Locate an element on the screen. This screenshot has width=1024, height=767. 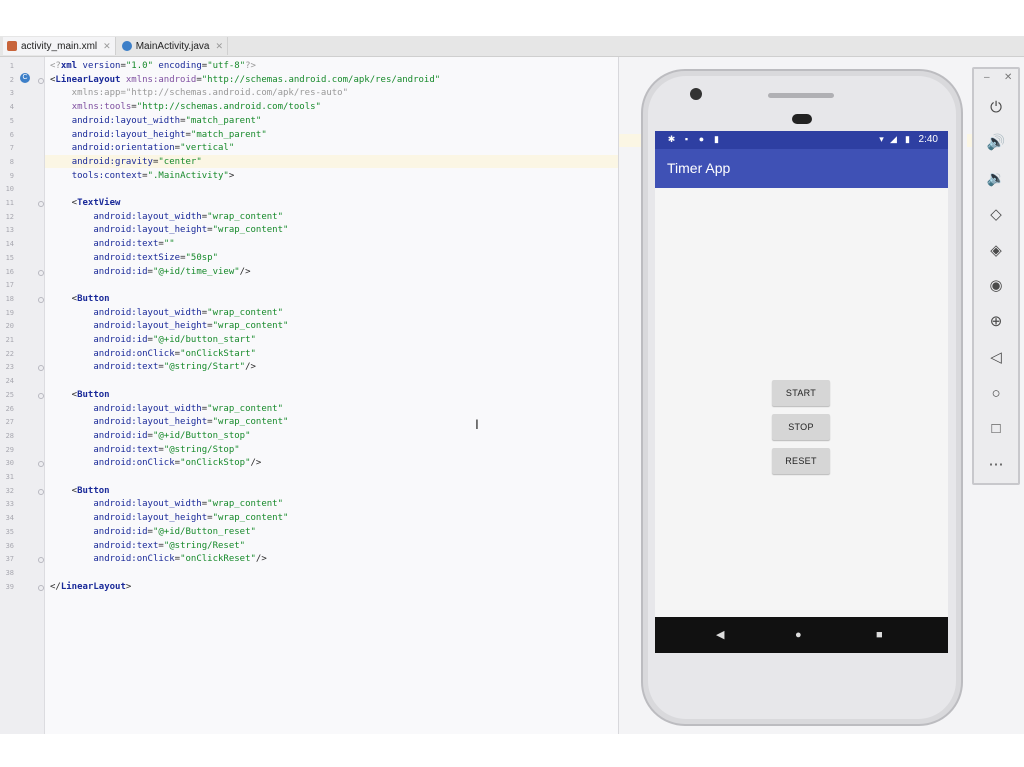
code-token: android:onClick is located at coordinates (134, 463).